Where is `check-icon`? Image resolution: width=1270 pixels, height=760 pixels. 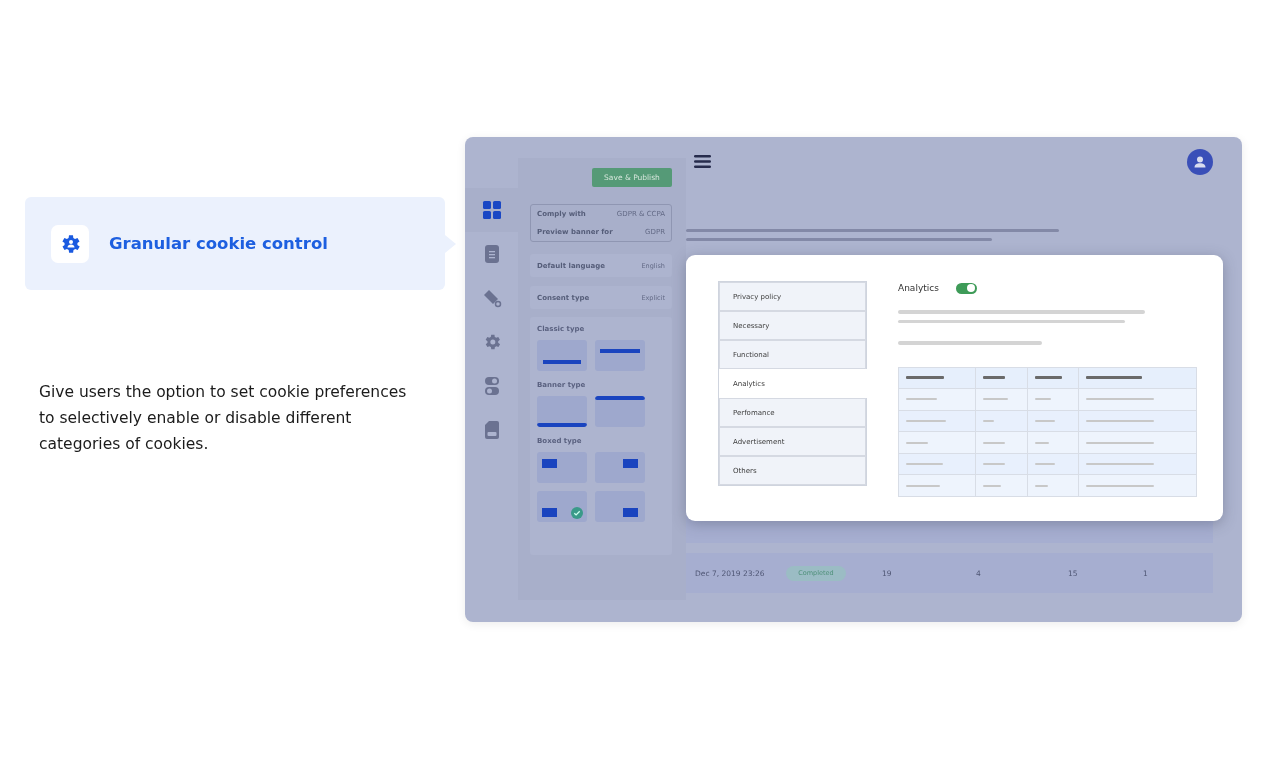 check-icon is located at coordinates (577, 513).